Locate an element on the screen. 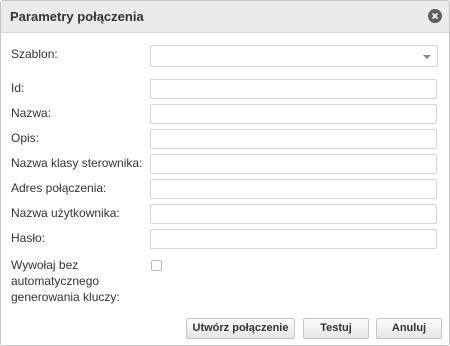  chevron-down-icon is located at coordinates (427, 57).